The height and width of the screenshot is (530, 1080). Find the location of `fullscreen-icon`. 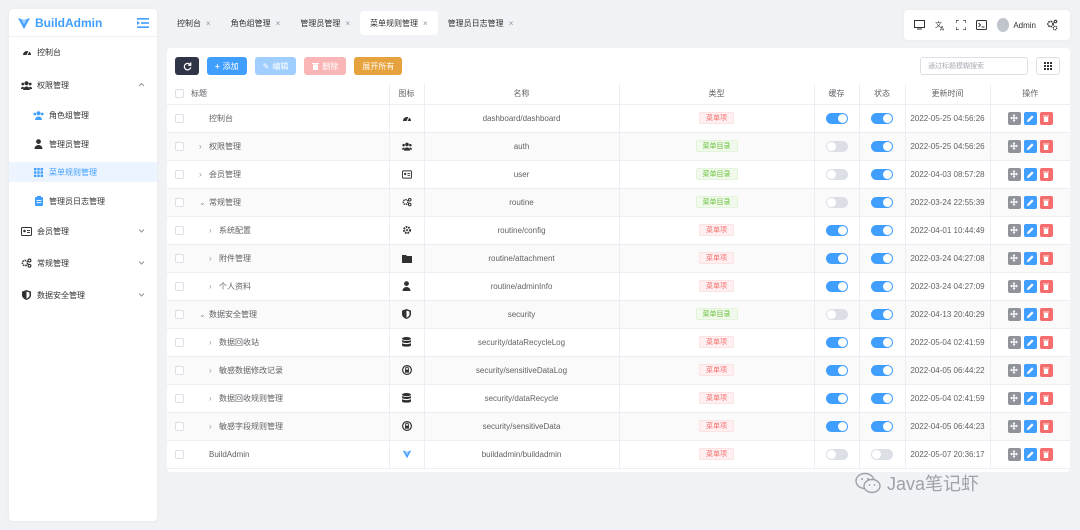

fullscreen-icon is located at coordinates (961, 25).